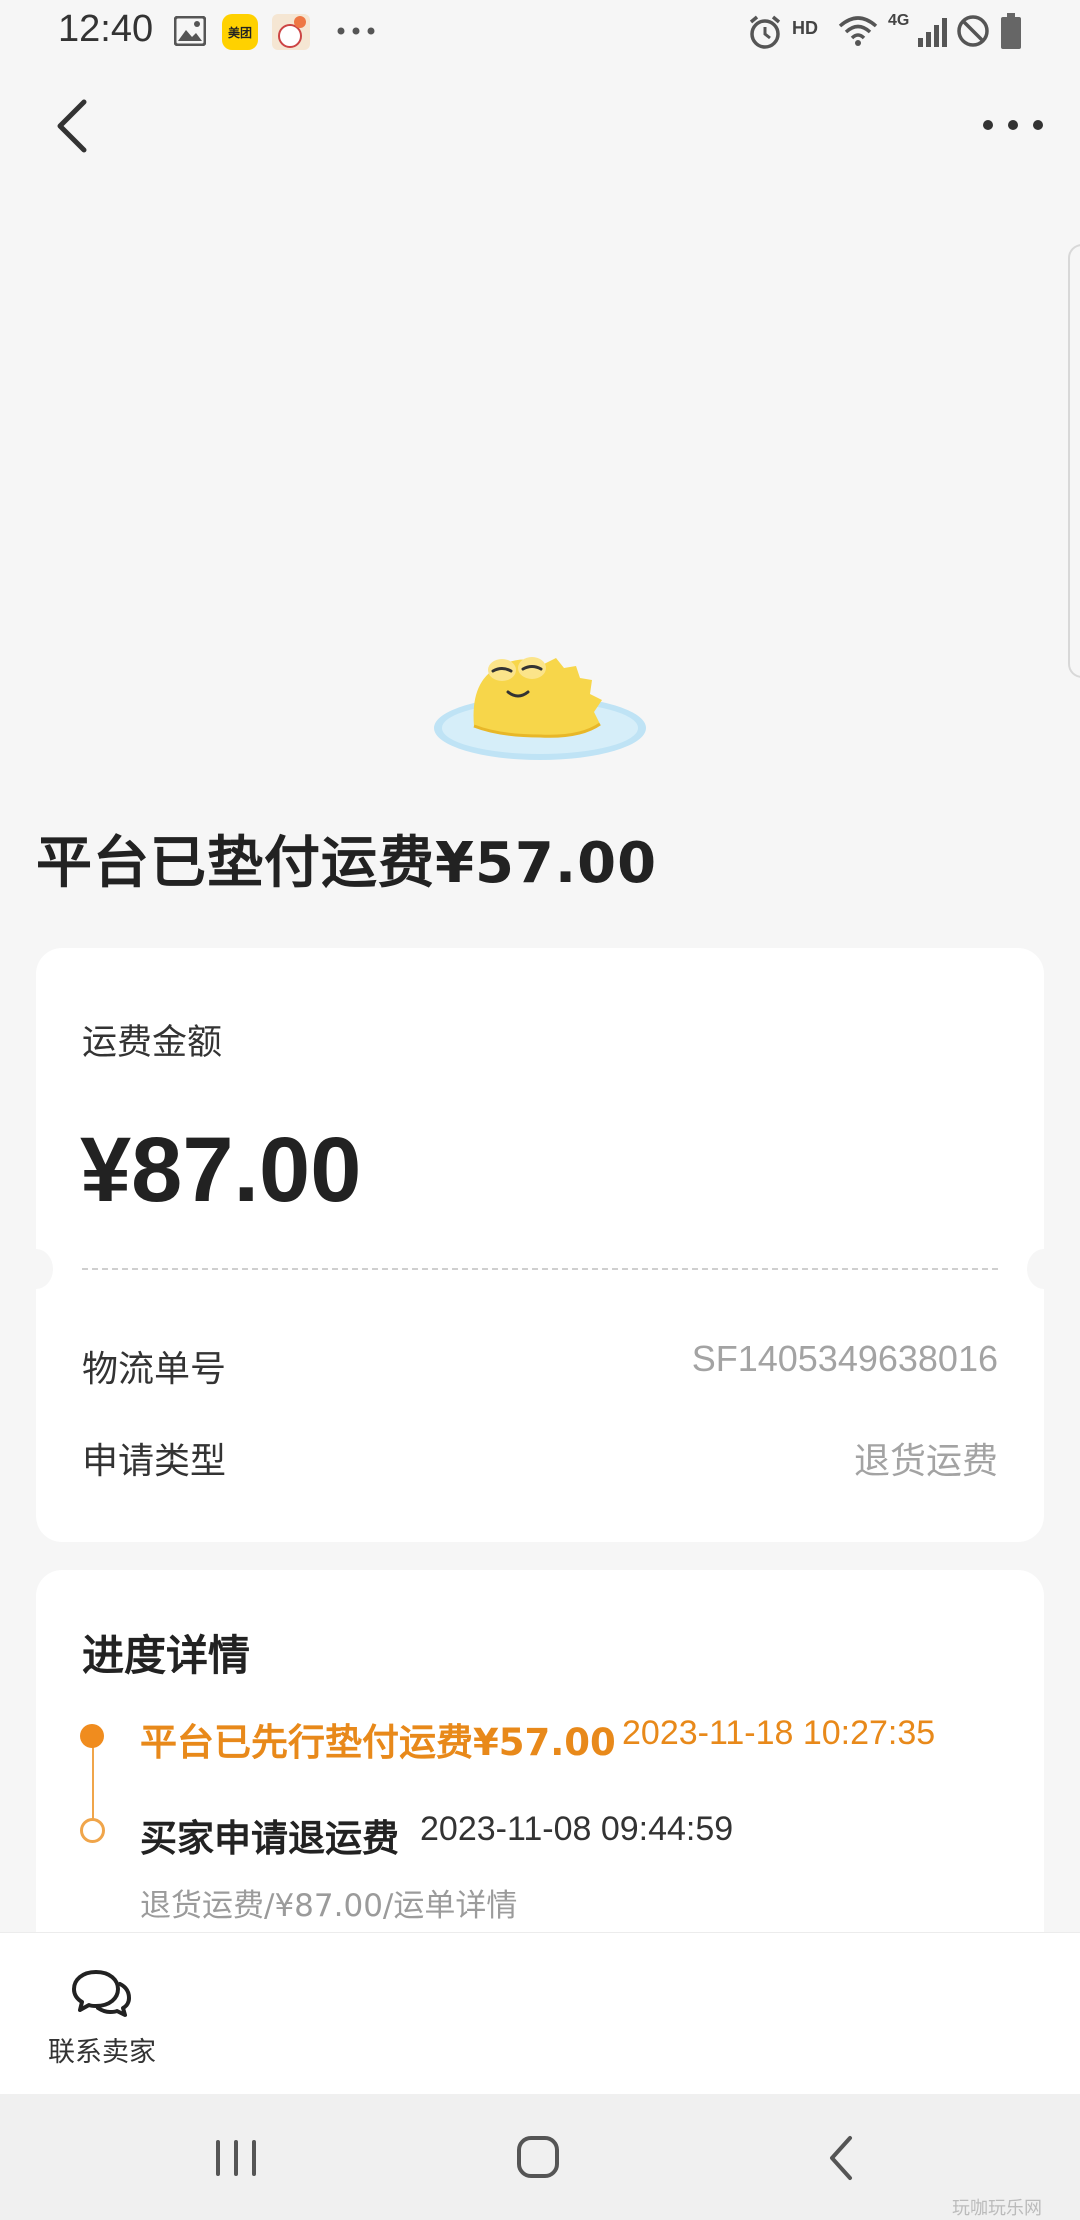  I want to click on timeline-dot, so click(92, 1830).